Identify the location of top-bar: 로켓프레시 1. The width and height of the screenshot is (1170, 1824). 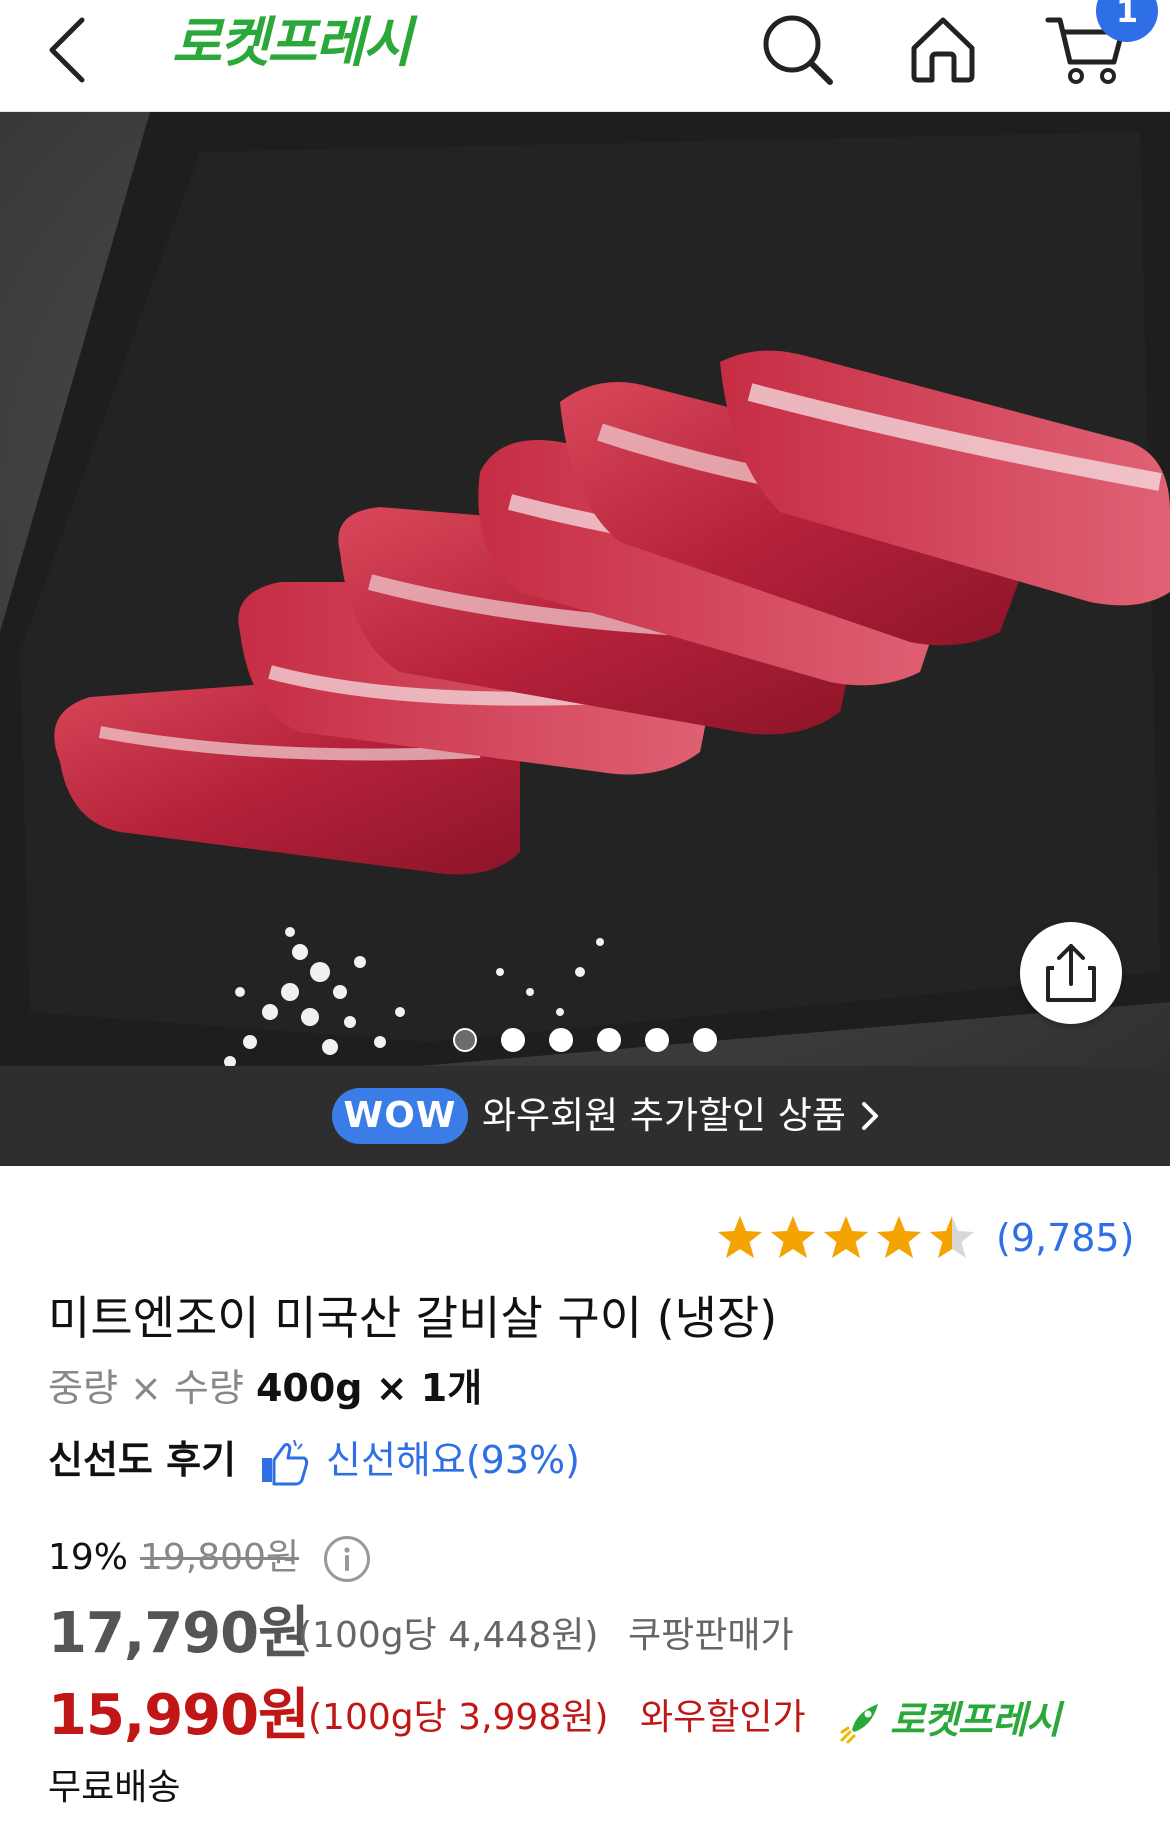
(585, 56).